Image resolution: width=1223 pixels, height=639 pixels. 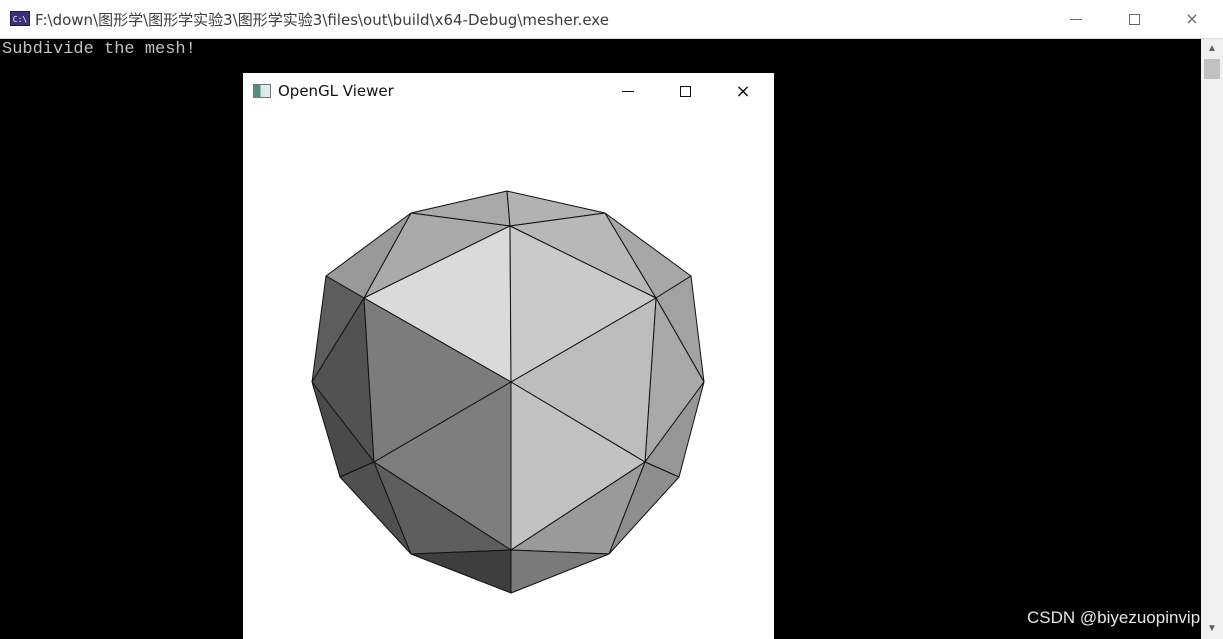 I want to click on opengl-close-button: ×, so click(x=743, y=91).